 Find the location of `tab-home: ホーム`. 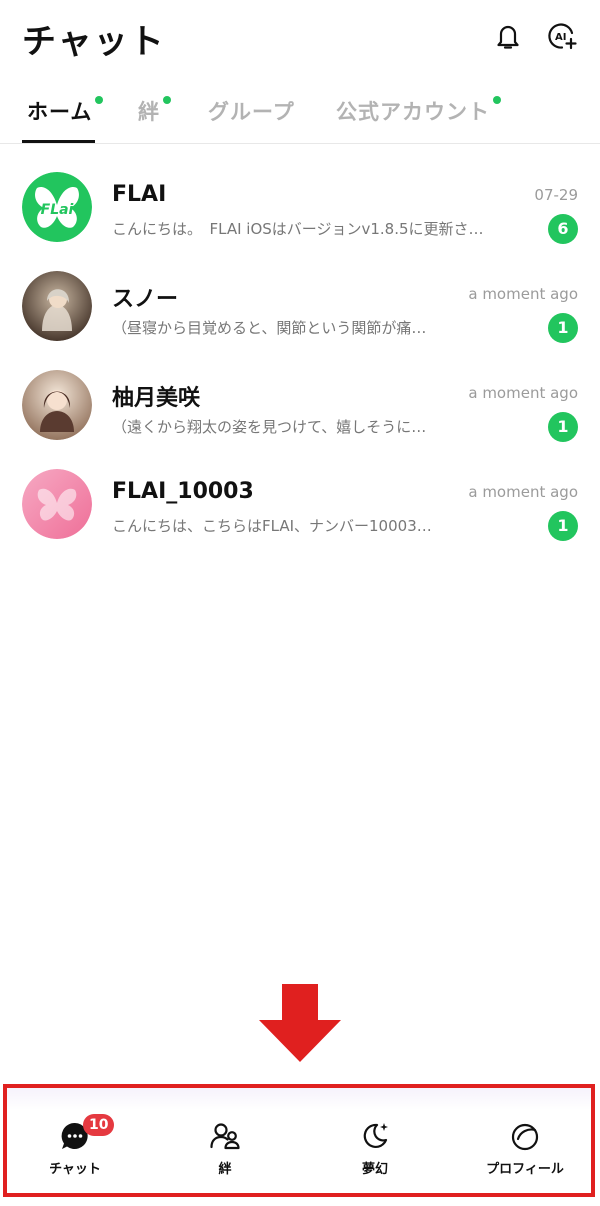

tab-home: ホーム is located at coordinates (65, 111).